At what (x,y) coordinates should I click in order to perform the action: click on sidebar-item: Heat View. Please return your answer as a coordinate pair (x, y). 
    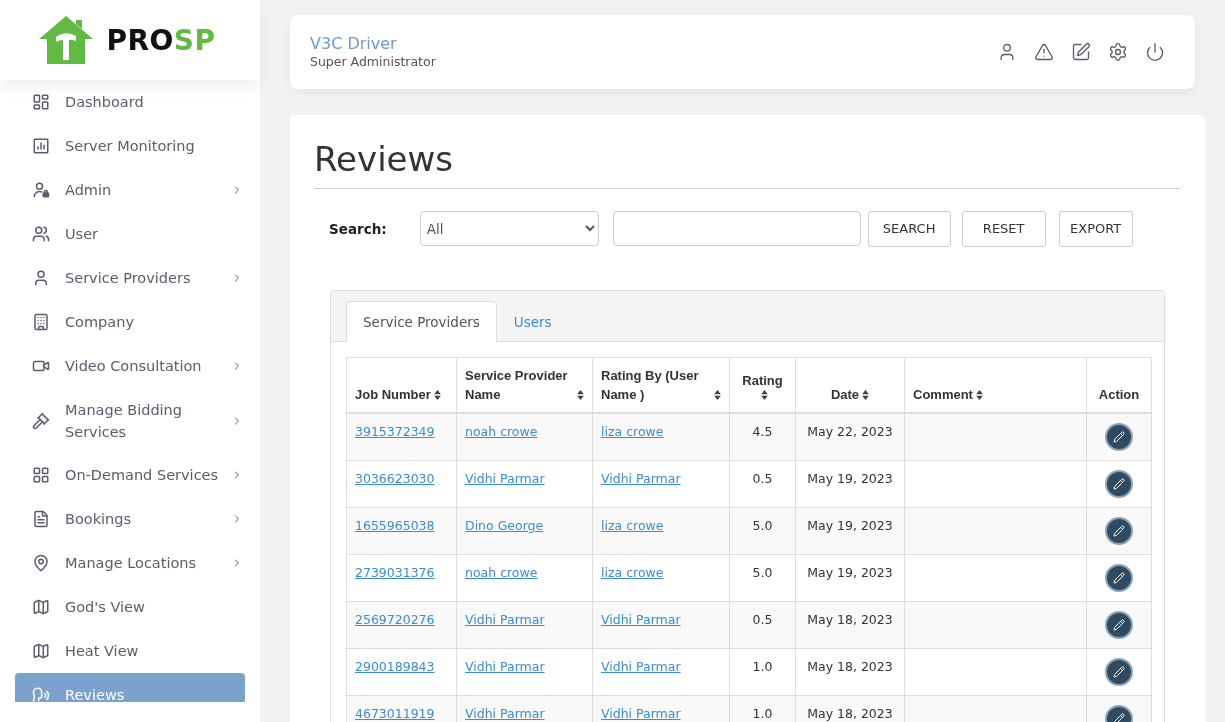
    Looking at the image, I should click on (130, 651).